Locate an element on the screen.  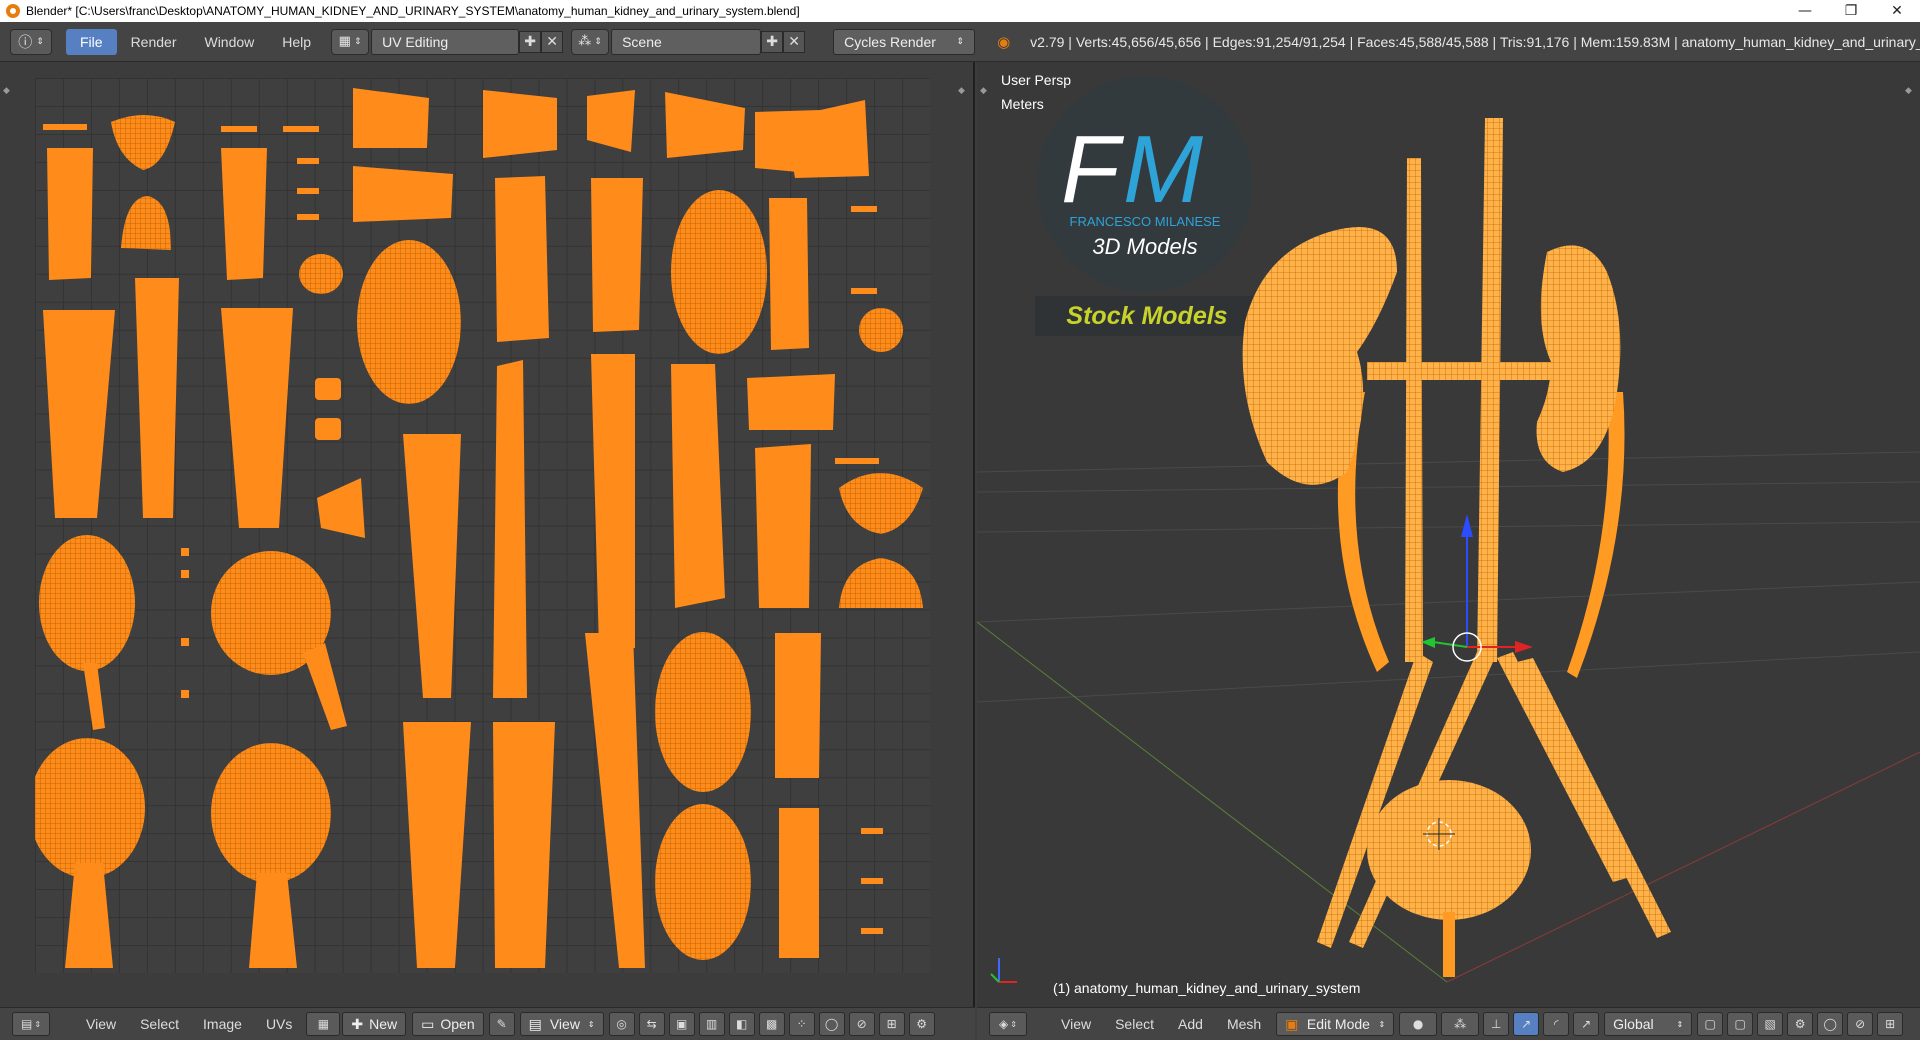
editor-type-button: ◈ ⇕ is located at coordinates (1008, 1024).